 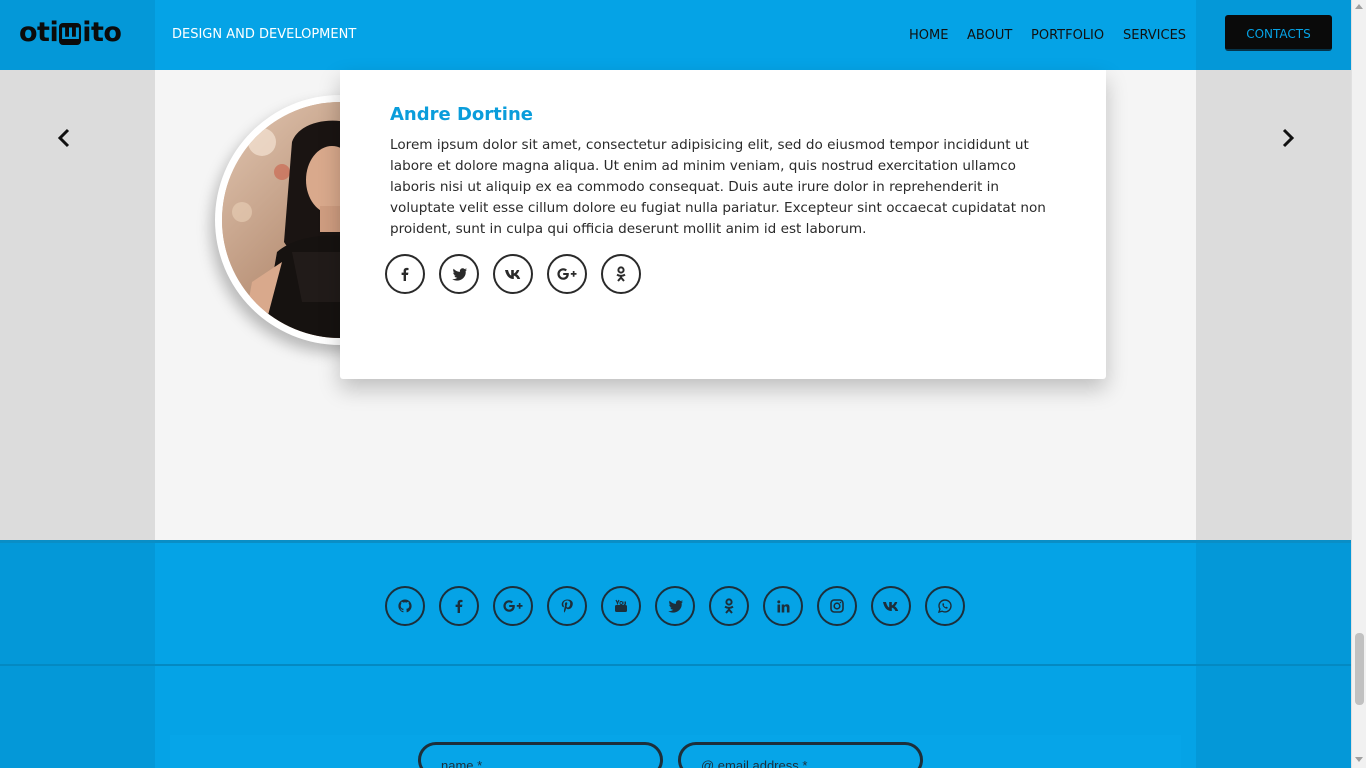 What do you see at coordinates (77, 270) in the screenshot?
I see `side-band-left` at bounding box center [77, 270].